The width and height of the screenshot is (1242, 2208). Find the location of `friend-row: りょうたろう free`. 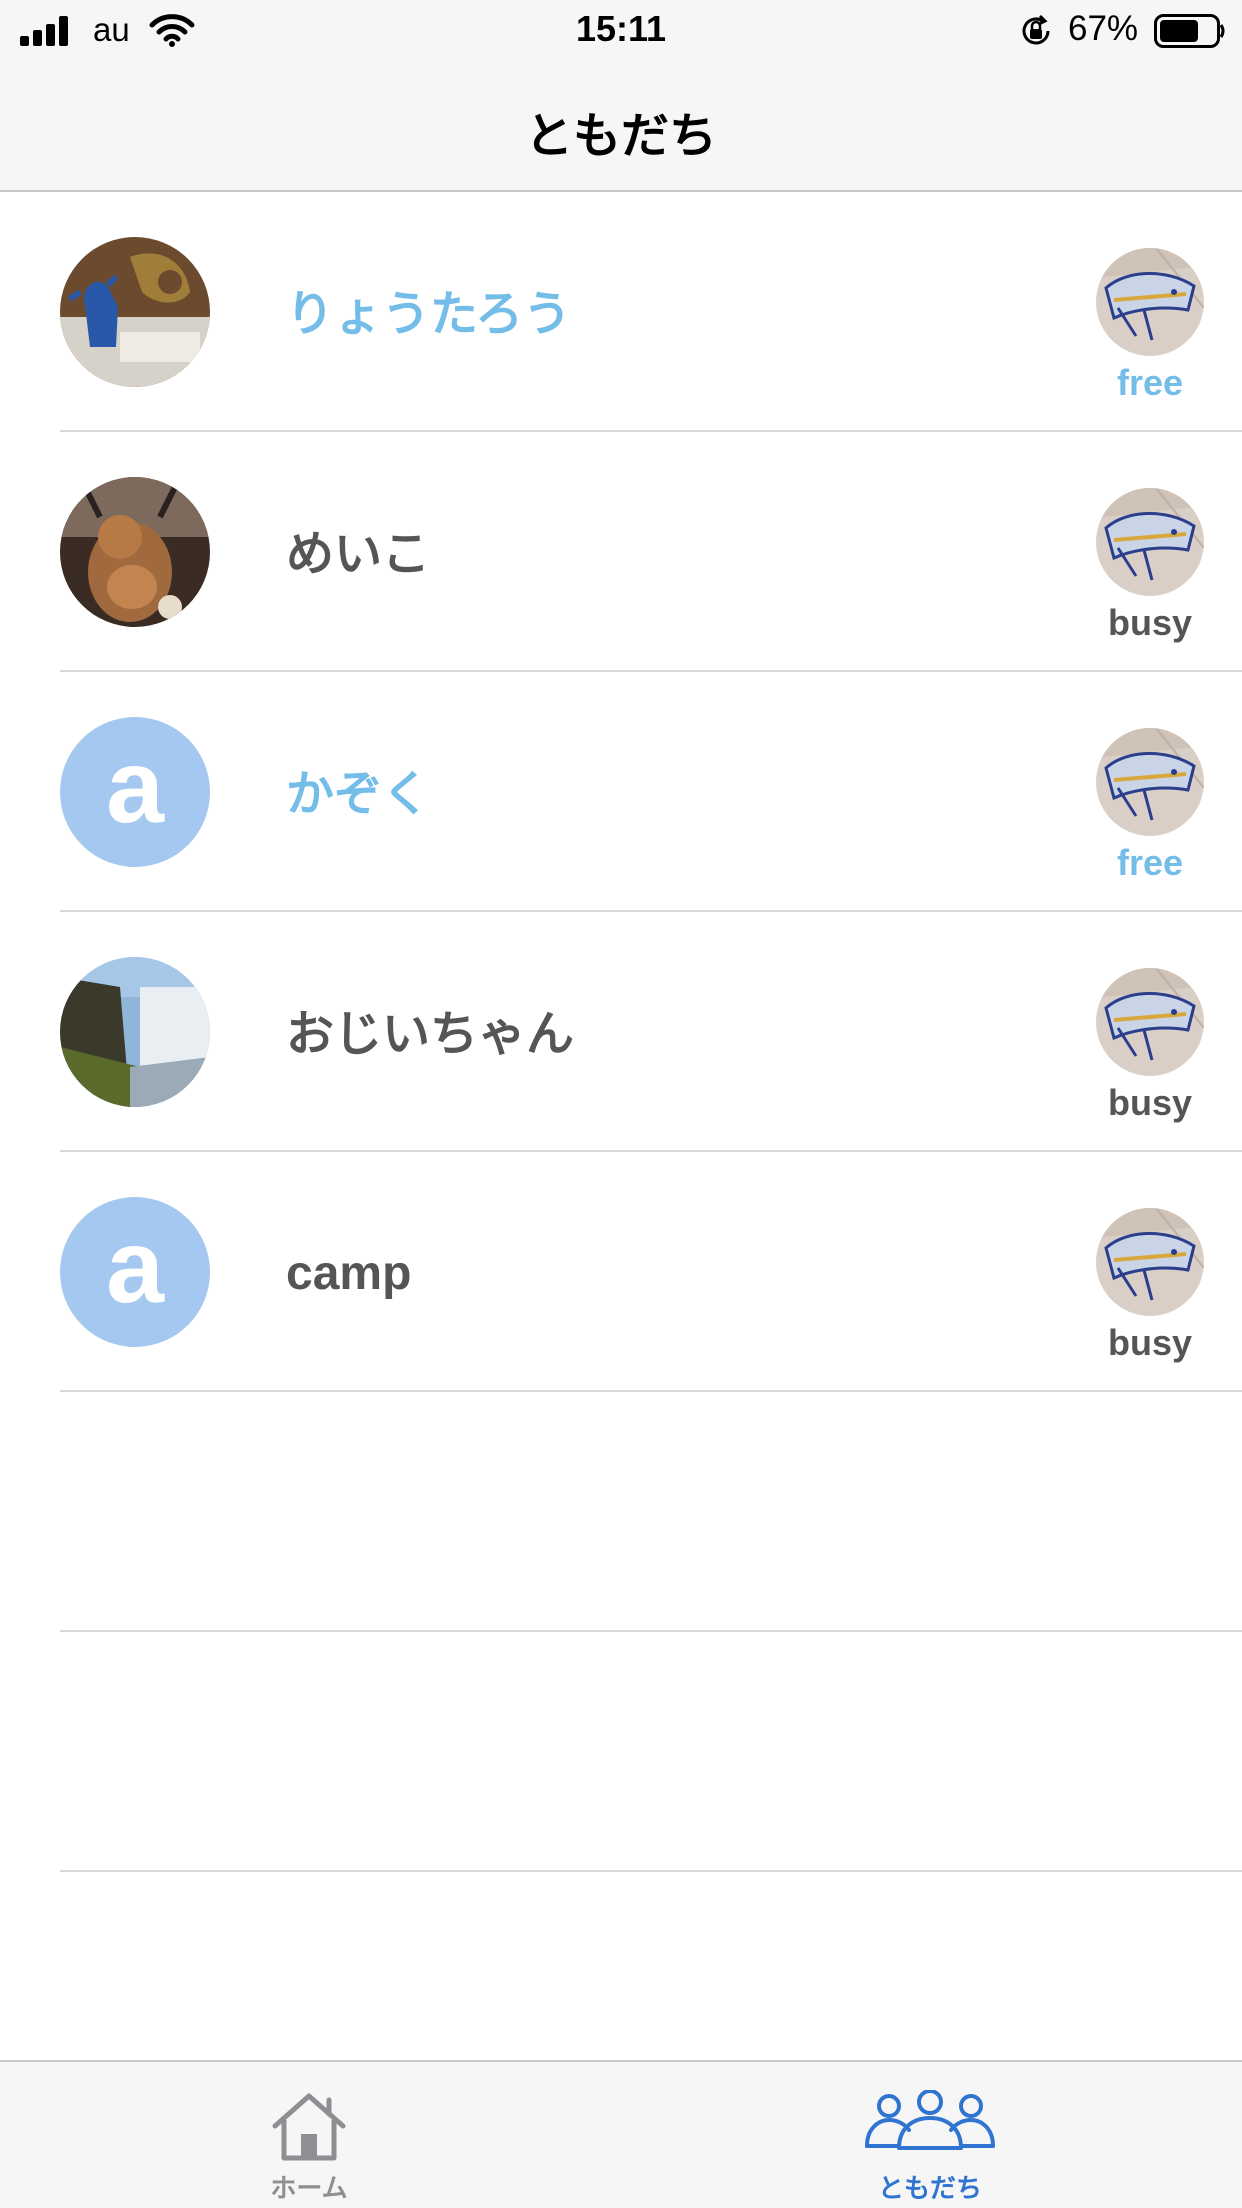

friend-row: りょうたろう free is located at coordinates (621, 312).